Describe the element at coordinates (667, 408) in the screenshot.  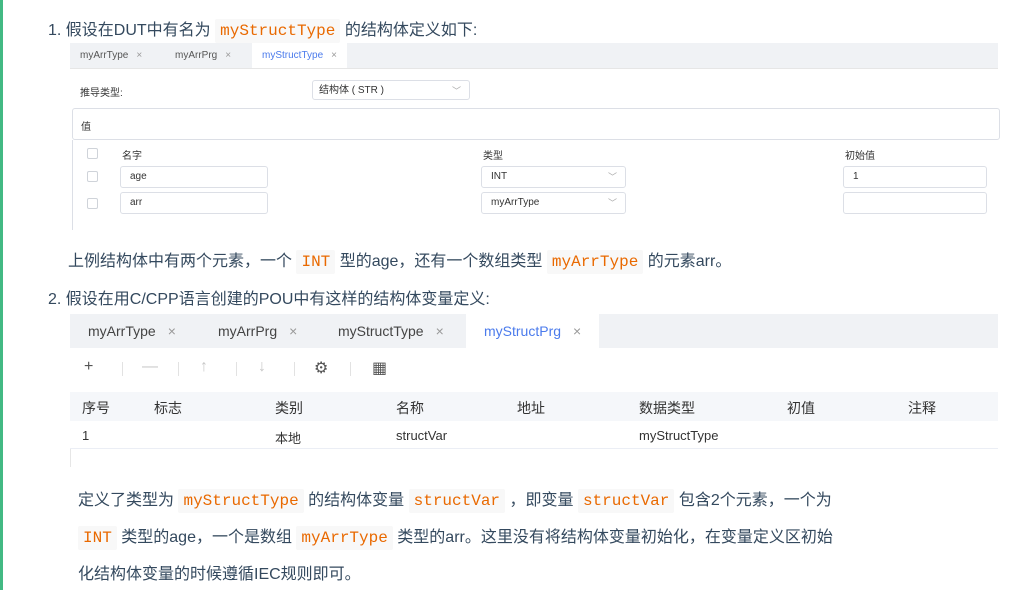
I see `column-header-datatype: 数据类型` at that location.